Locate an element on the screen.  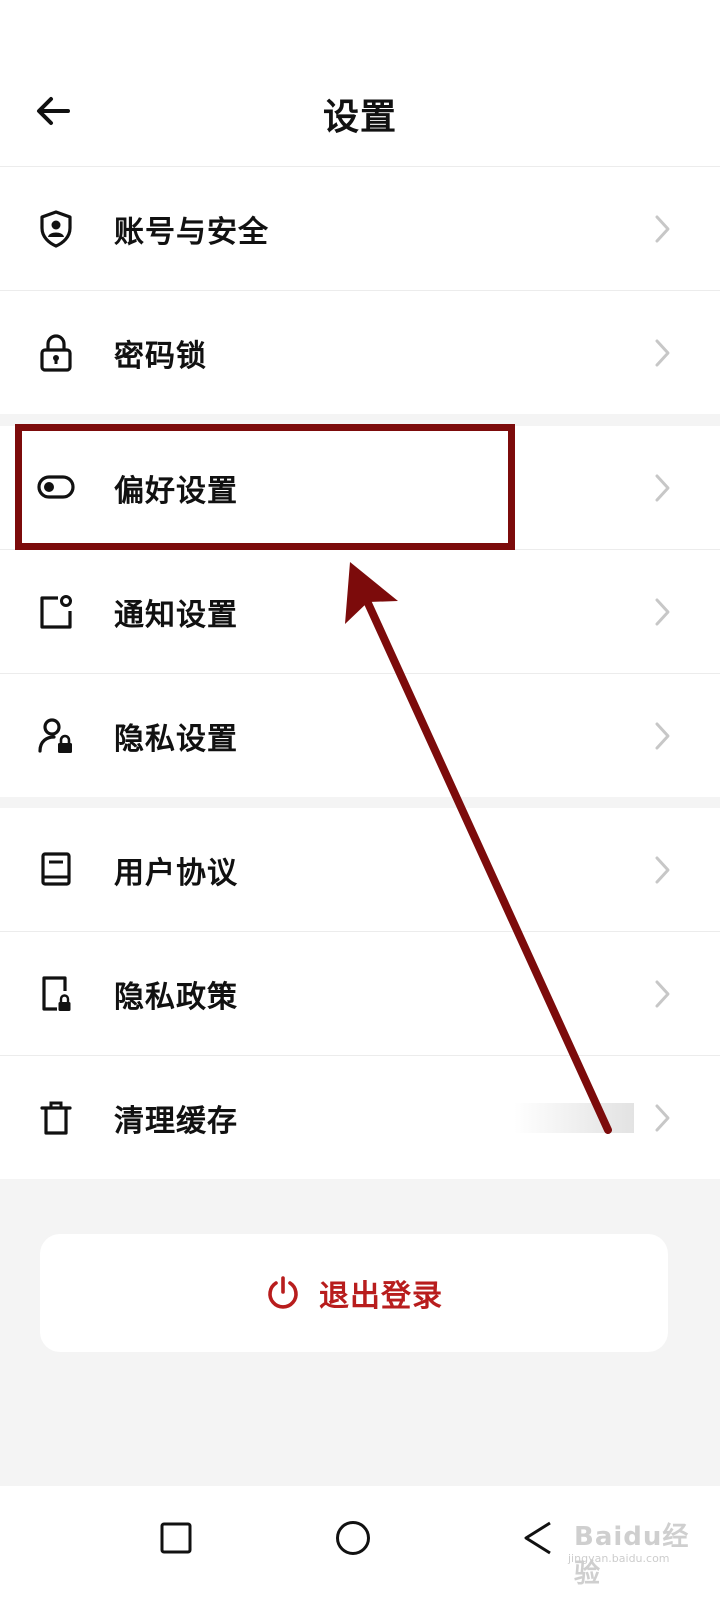
menu-item-label: 隐私政策 is located at coordinates (176, 997).